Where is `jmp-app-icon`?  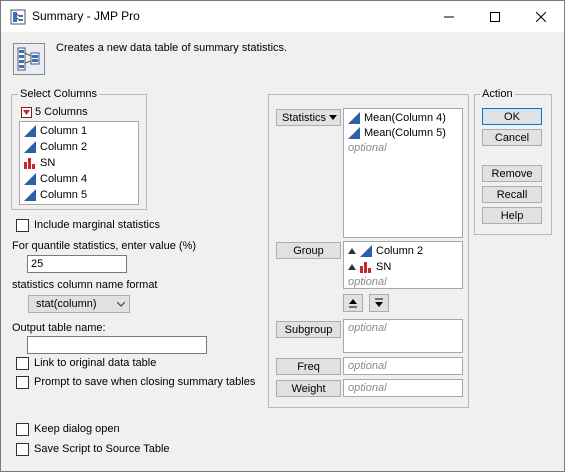
jmp-app-icon is located at coordinates (18, 17).